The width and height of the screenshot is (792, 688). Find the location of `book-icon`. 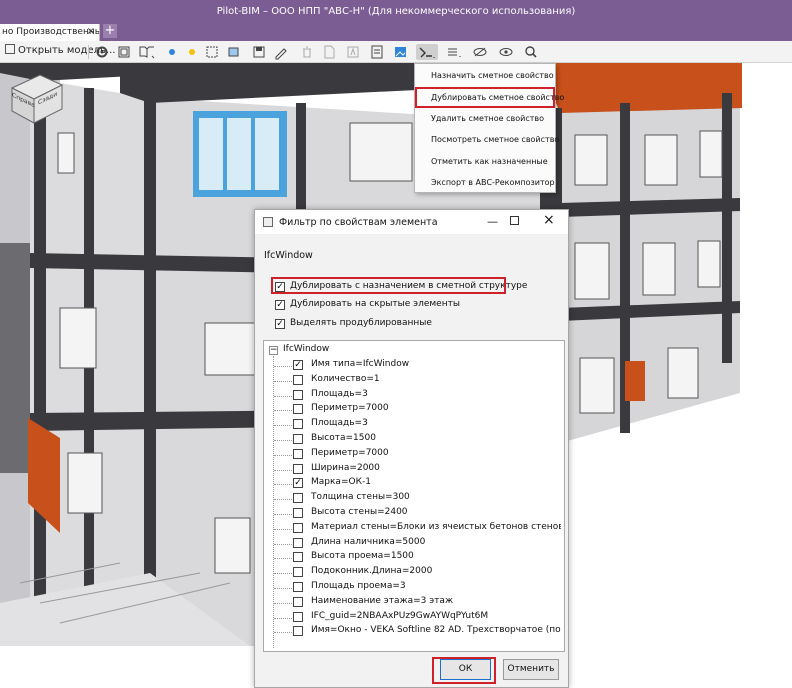

book-icon is located at coordinates (147, 52).